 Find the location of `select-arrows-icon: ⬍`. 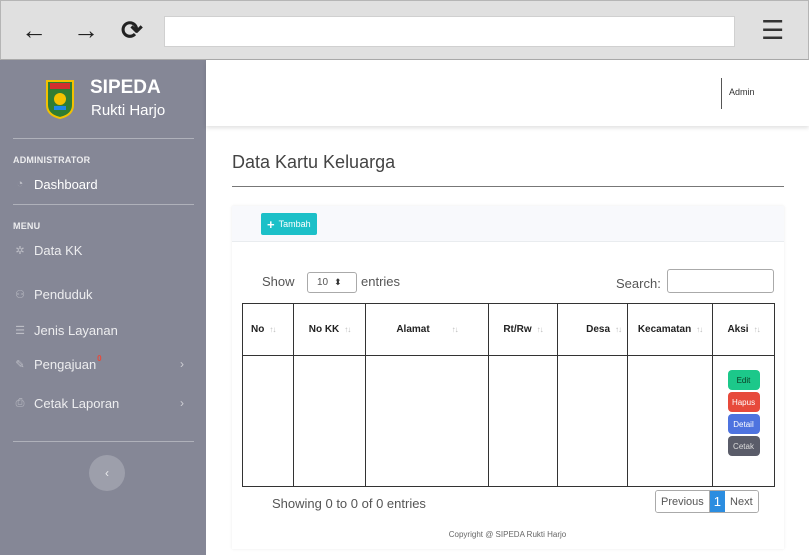

select-arrows-icon: ⬍ is located at coordinates (338, 282).